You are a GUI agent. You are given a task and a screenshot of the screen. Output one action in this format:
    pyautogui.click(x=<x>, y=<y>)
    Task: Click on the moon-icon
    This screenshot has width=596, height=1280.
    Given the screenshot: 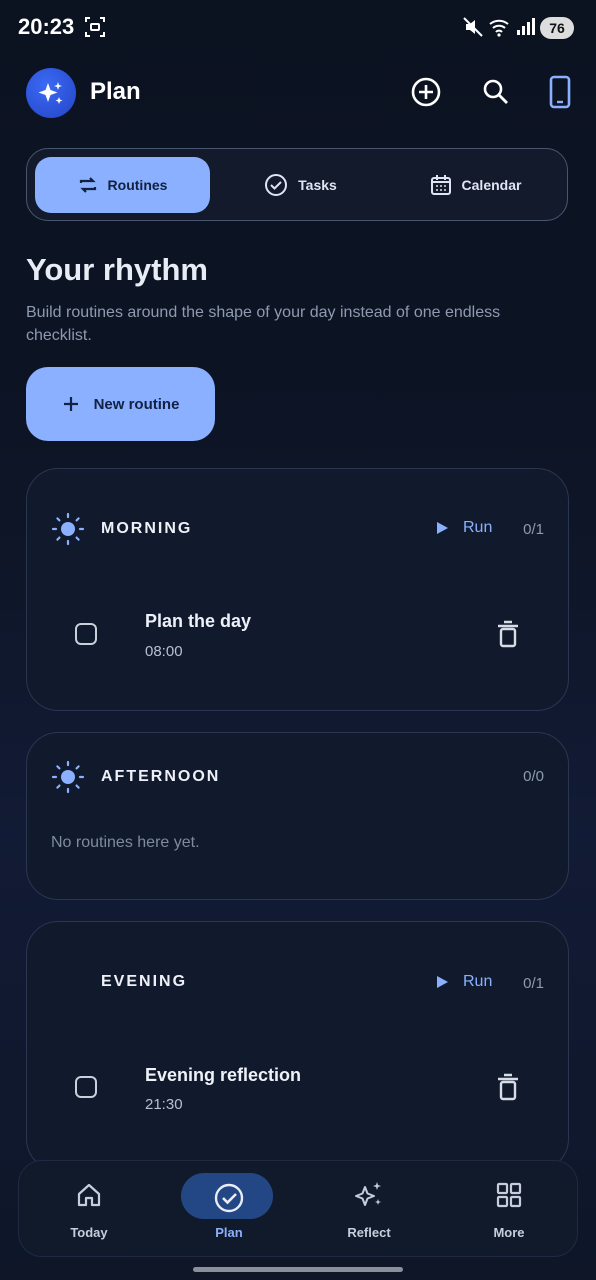 What is the action you would take?
    pyautogui.click(x=66, y=982)
    